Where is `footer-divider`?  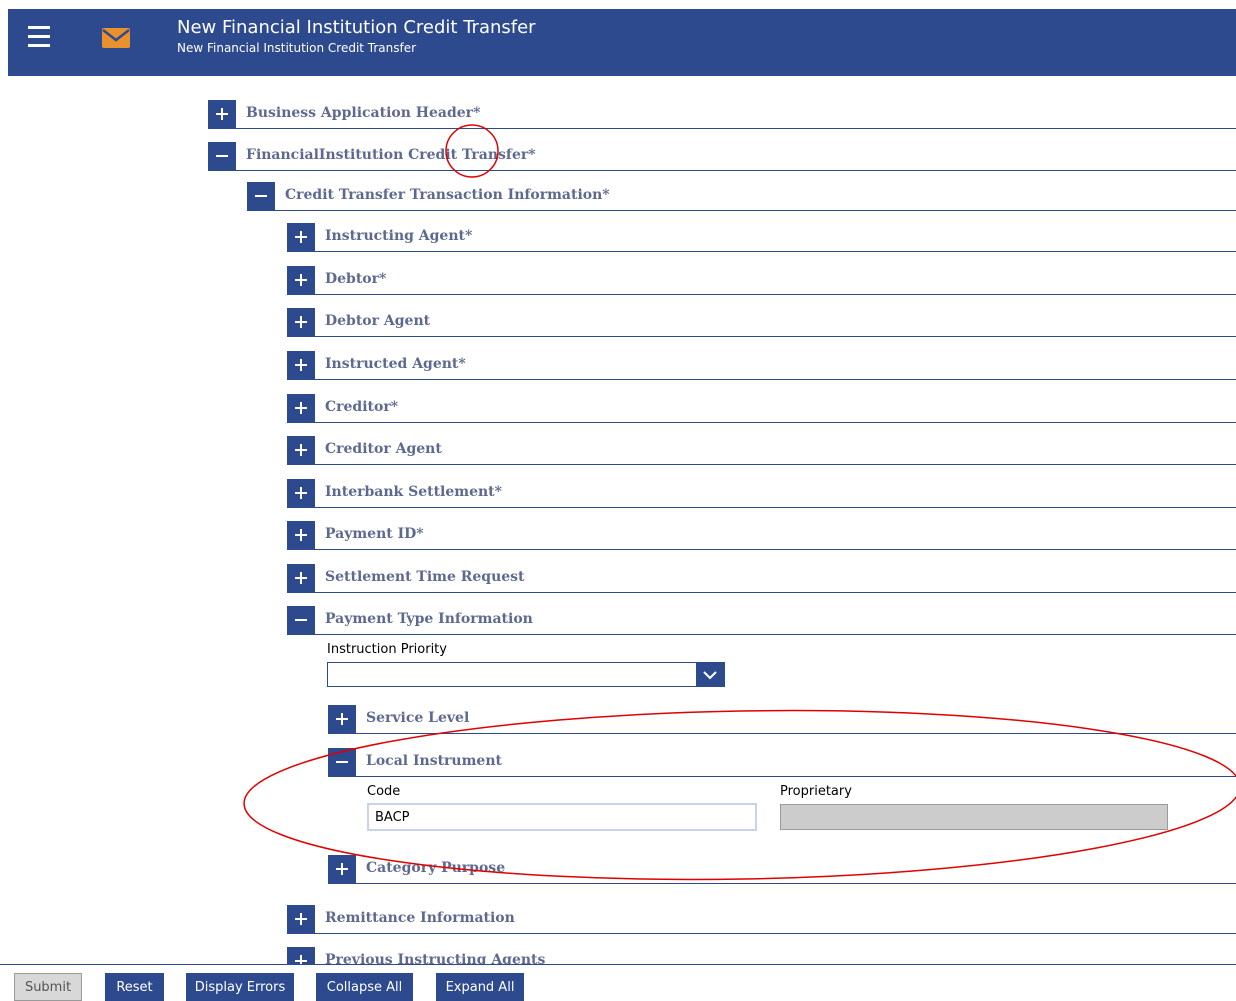 footer-divider is located at coordinates (618, 964).